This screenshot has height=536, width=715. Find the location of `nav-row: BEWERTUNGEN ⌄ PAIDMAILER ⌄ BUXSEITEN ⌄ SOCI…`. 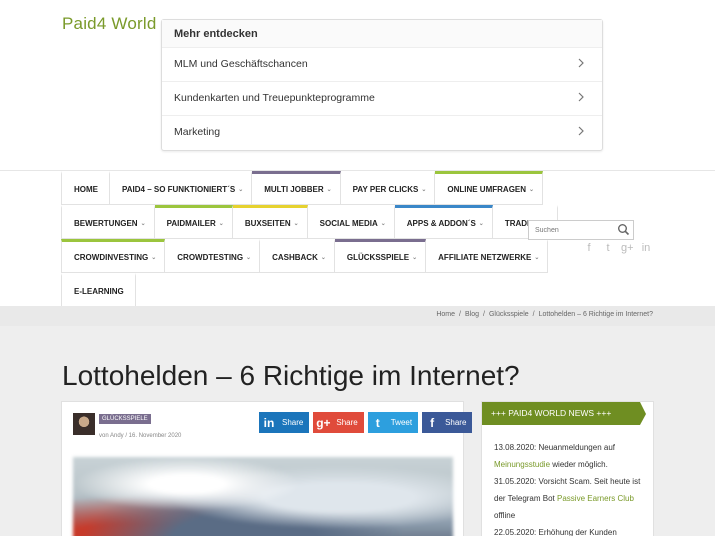

nav-row: BEWERTUNGEN ⌄ PAIDMAILER ⌄ BUXSEITEN ⌄ SOCI… is located at coordinates (310, 222).